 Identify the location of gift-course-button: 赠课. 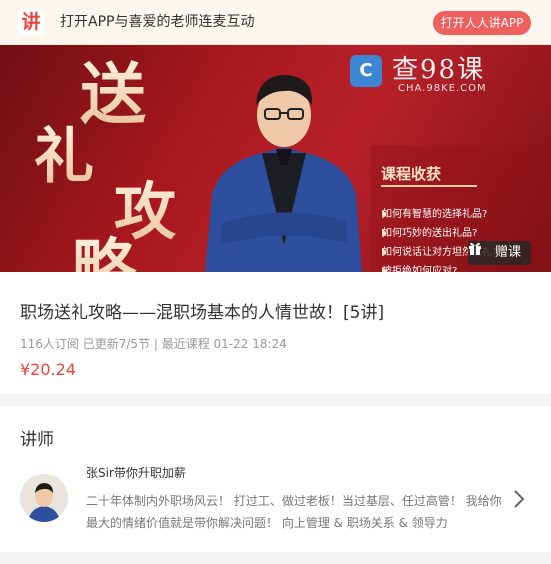
(499, 253).